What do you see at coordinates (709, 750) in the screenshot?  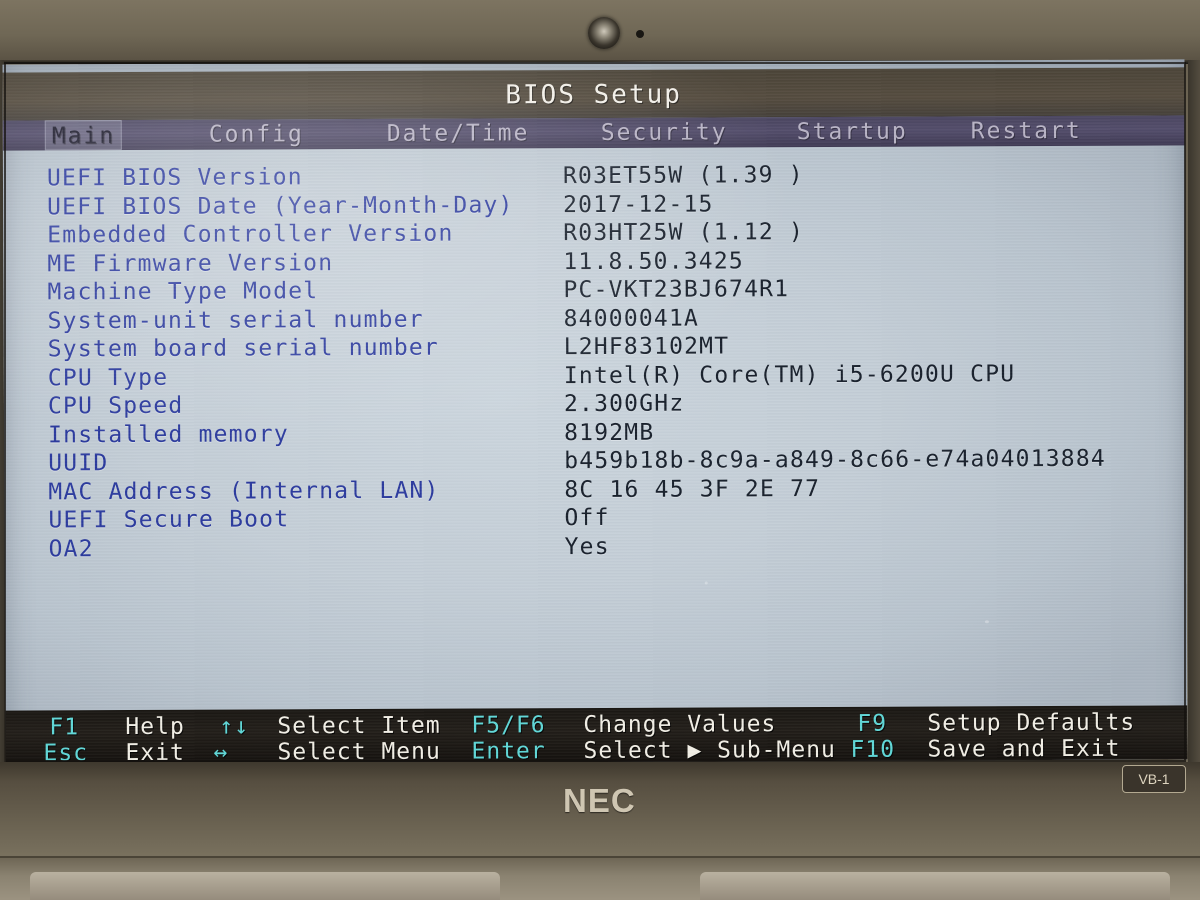 I see `function-key-description: Select ▶ Sub-Menu` at bounding box center [709, 750].